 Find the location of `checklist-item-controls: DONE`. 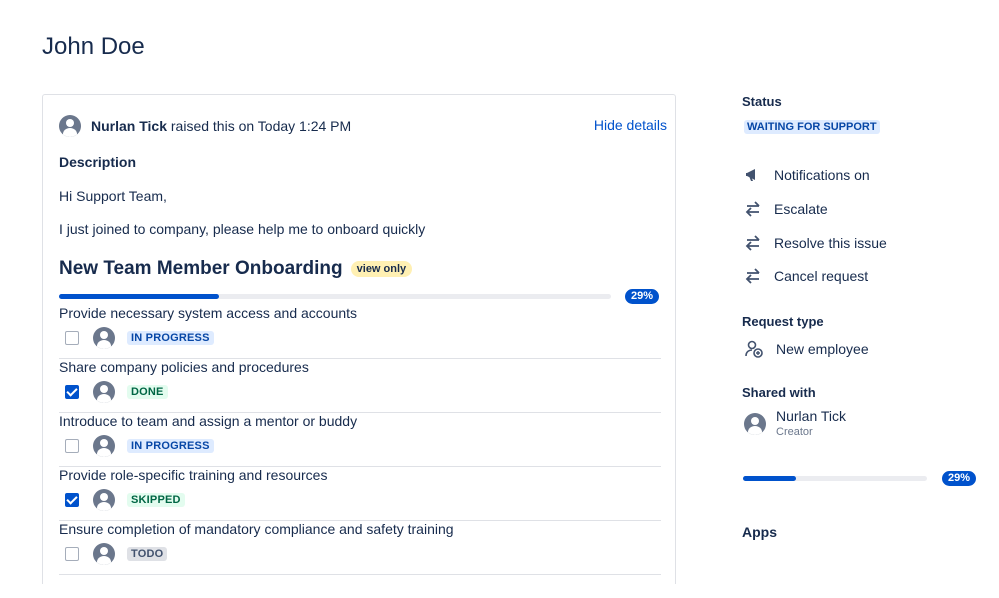

checklist-item-controls: DONE is located at coordinates (116, 392).